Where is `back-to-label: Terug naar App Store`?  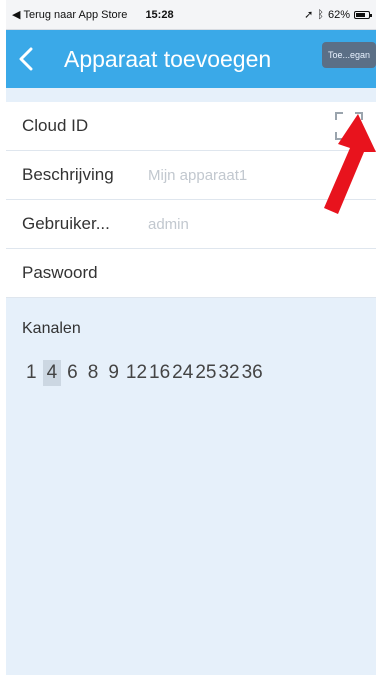
back-to-label: Terug naar App Store is located at coordinates (75, 14).